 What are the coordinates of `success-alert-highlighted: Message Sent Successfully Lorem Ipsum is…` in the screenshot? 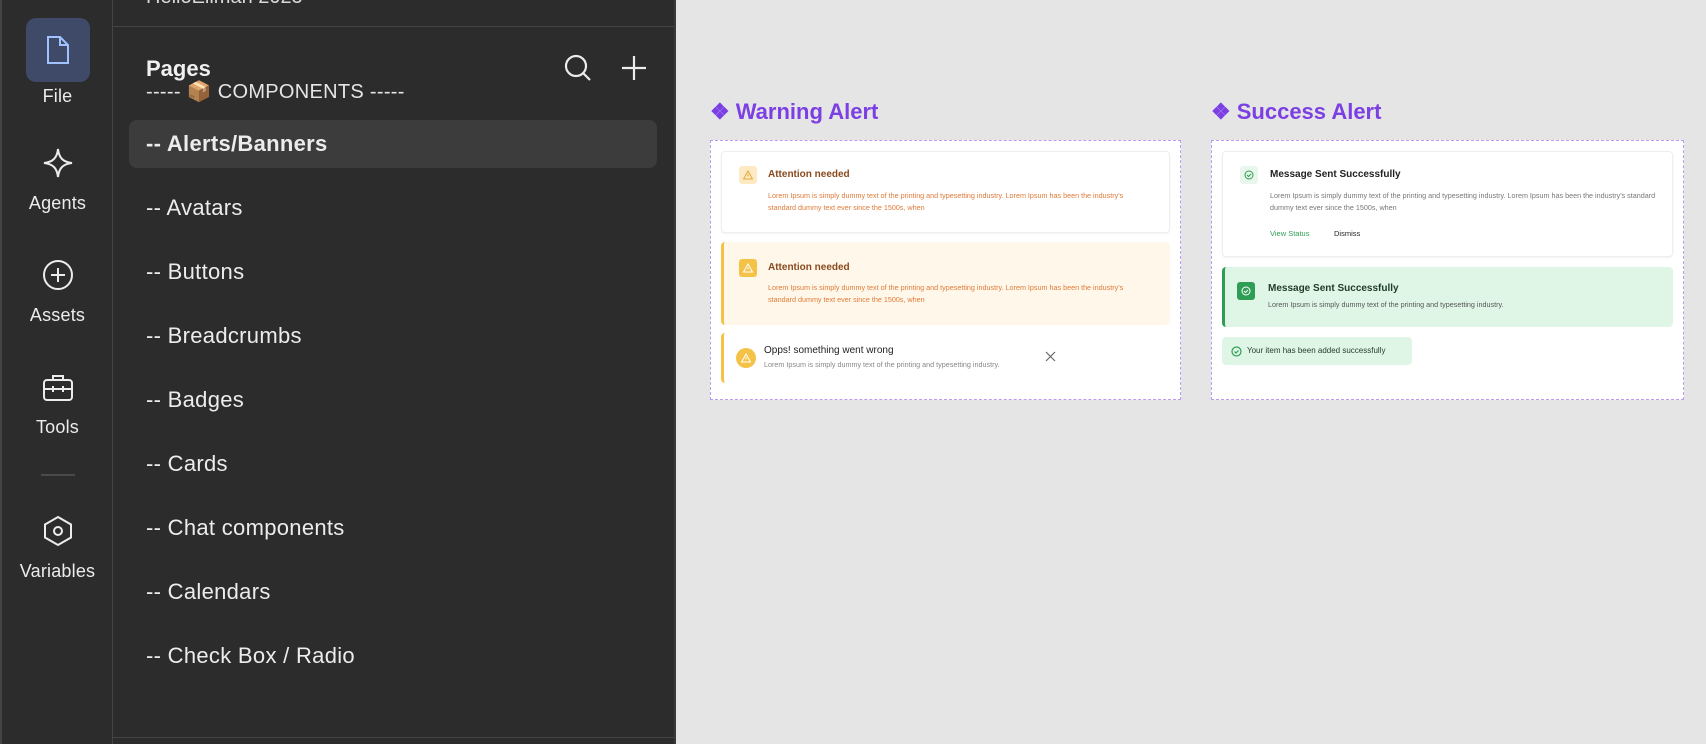 It's located at (1447, 297).